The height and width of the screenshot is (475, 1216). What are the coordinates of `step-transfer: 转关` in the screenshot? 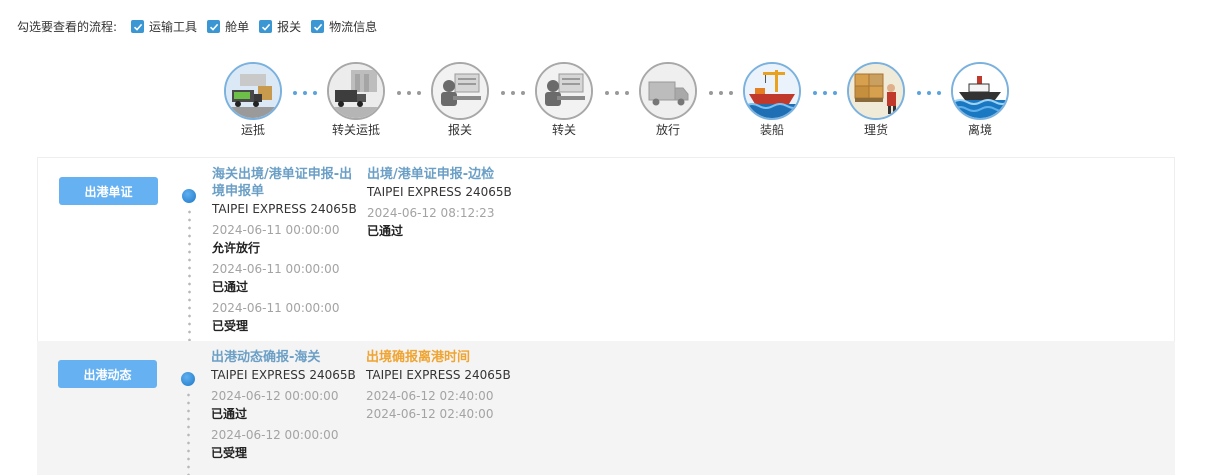 It's located at (564, 100).